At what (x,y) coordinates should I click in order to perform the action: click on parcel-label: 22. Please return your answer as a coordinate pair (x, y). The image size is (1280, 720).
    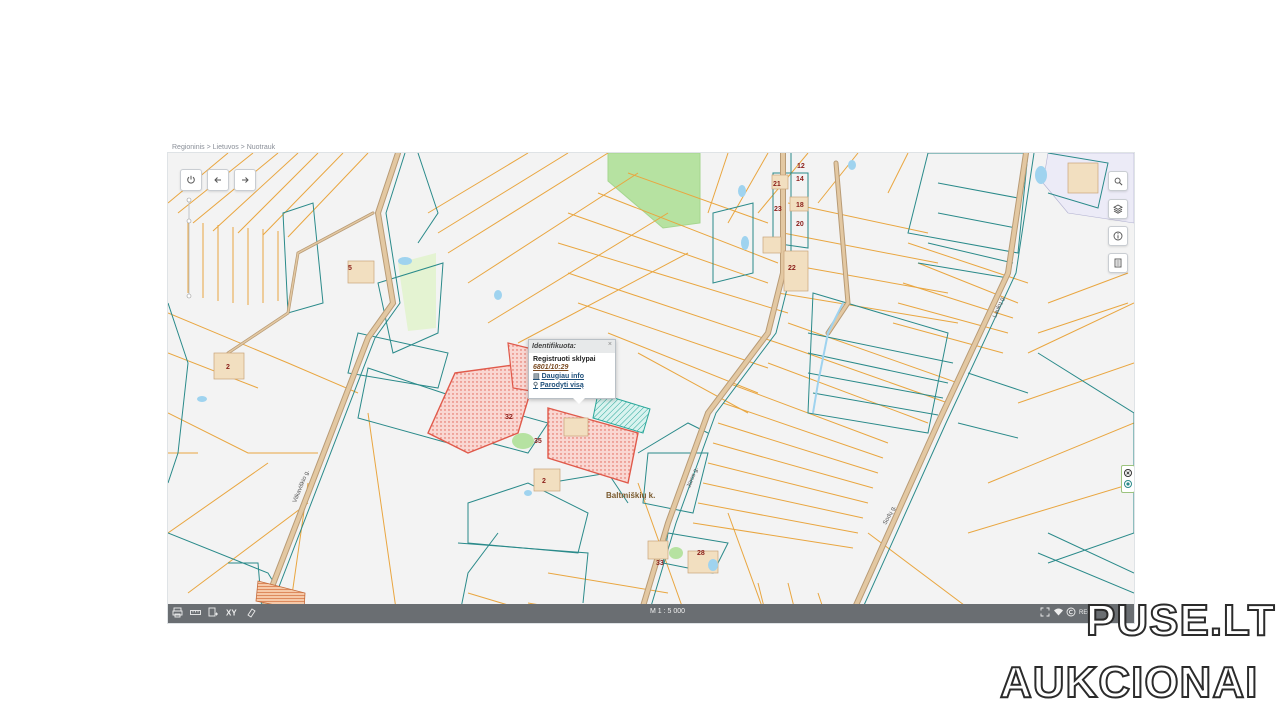
    Looking at the image, I should click on (792, 268).